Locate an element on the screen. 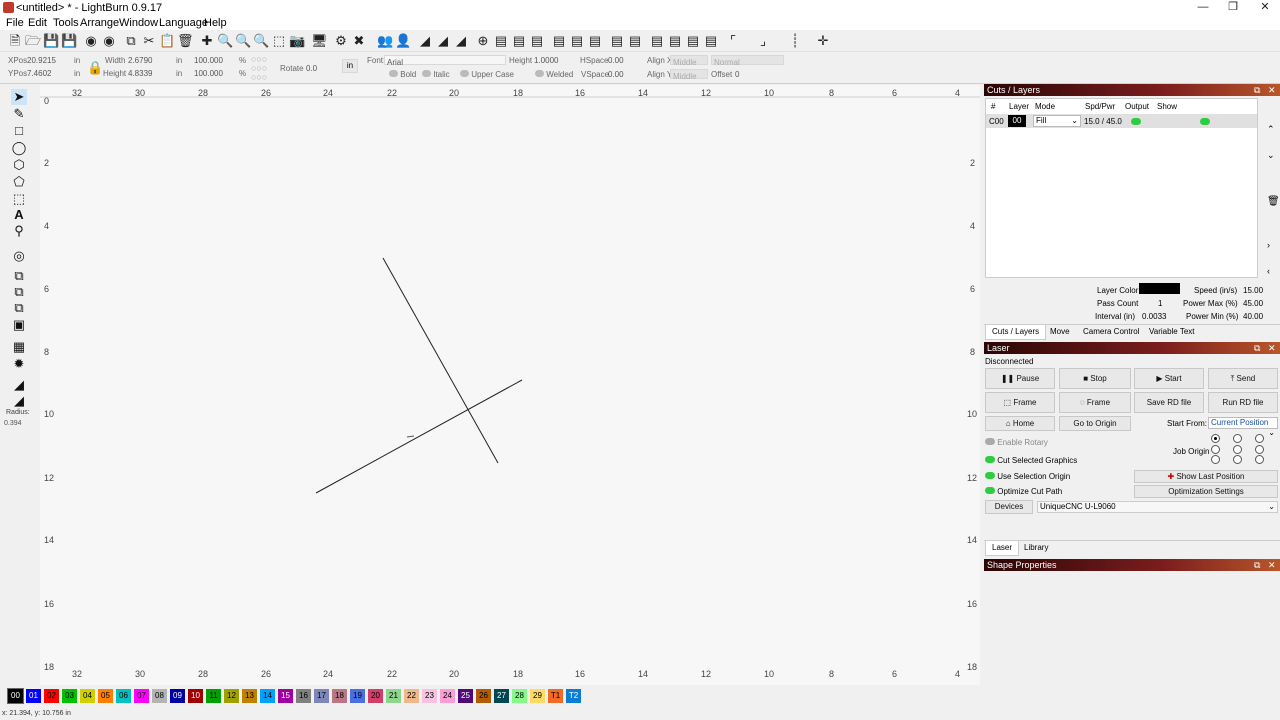 Image resolution: width=1280 pixels, height=720 pixels. radius-field: 0.394 is located at coordinates (13, 423).